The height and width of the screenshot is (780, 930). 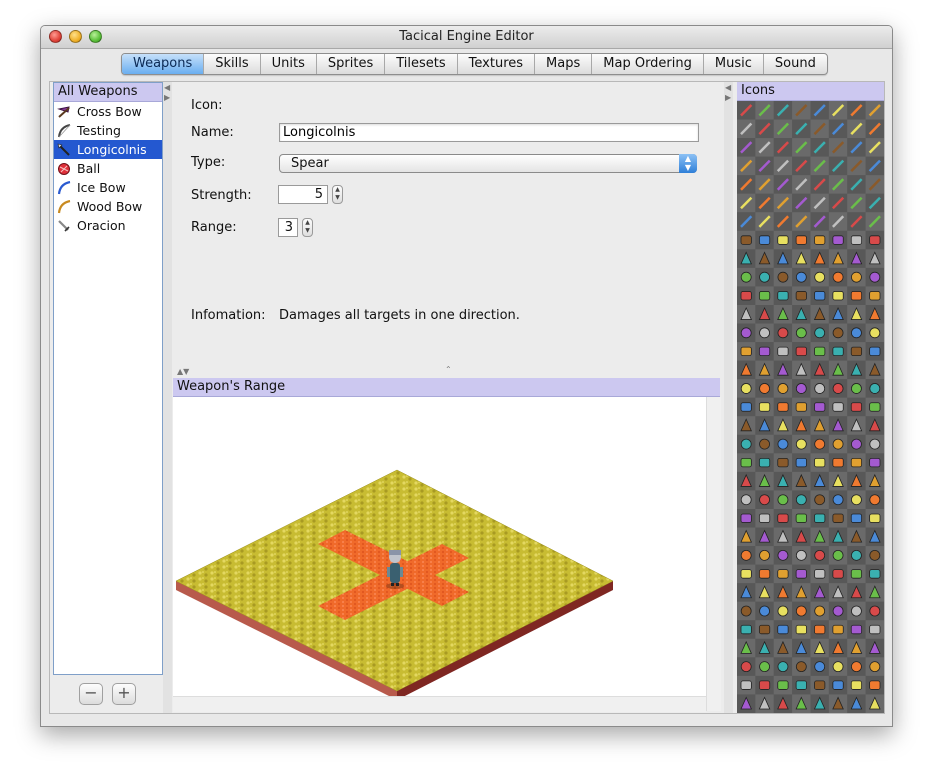 I want to click on tab-weapons: Weapons, so click(x=163, y=64).